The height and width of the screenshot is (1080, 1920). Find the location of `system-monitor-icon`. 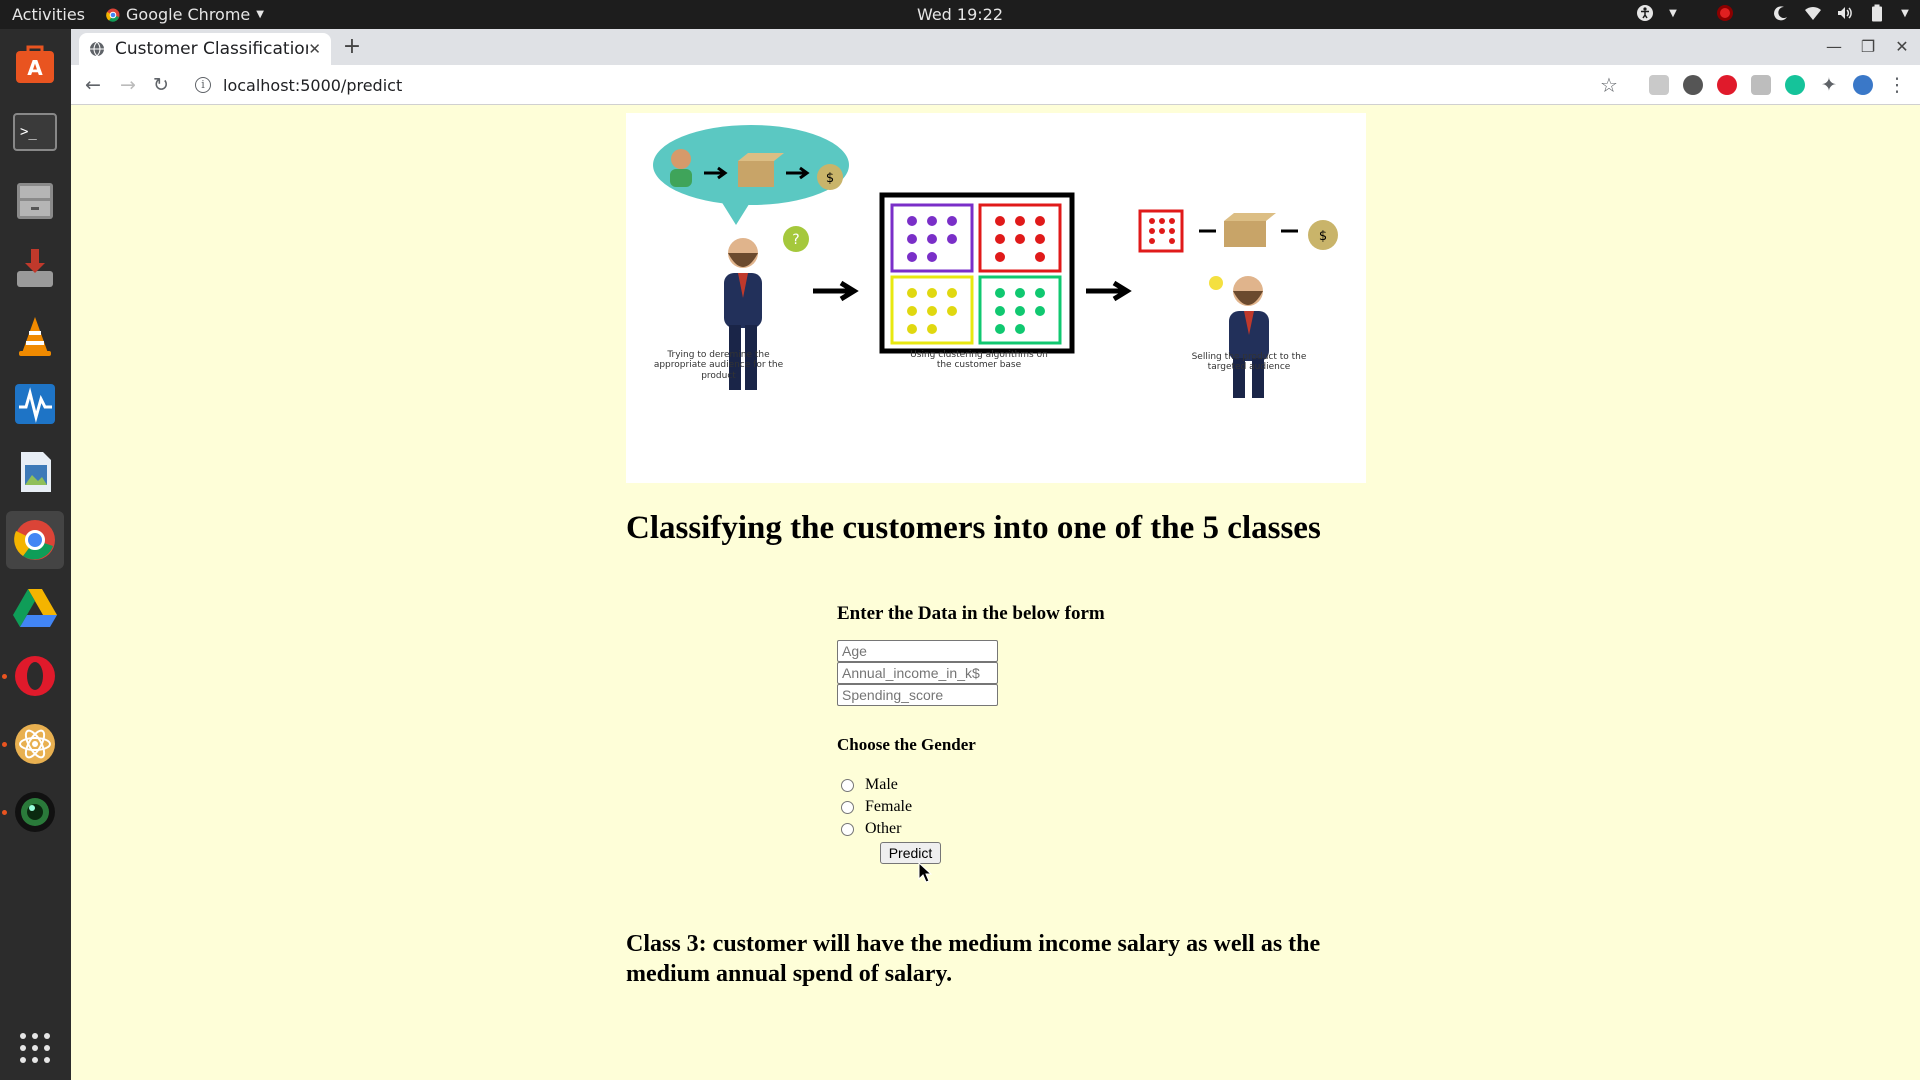

system-monitor-icon is located at coordinates (35, 404).